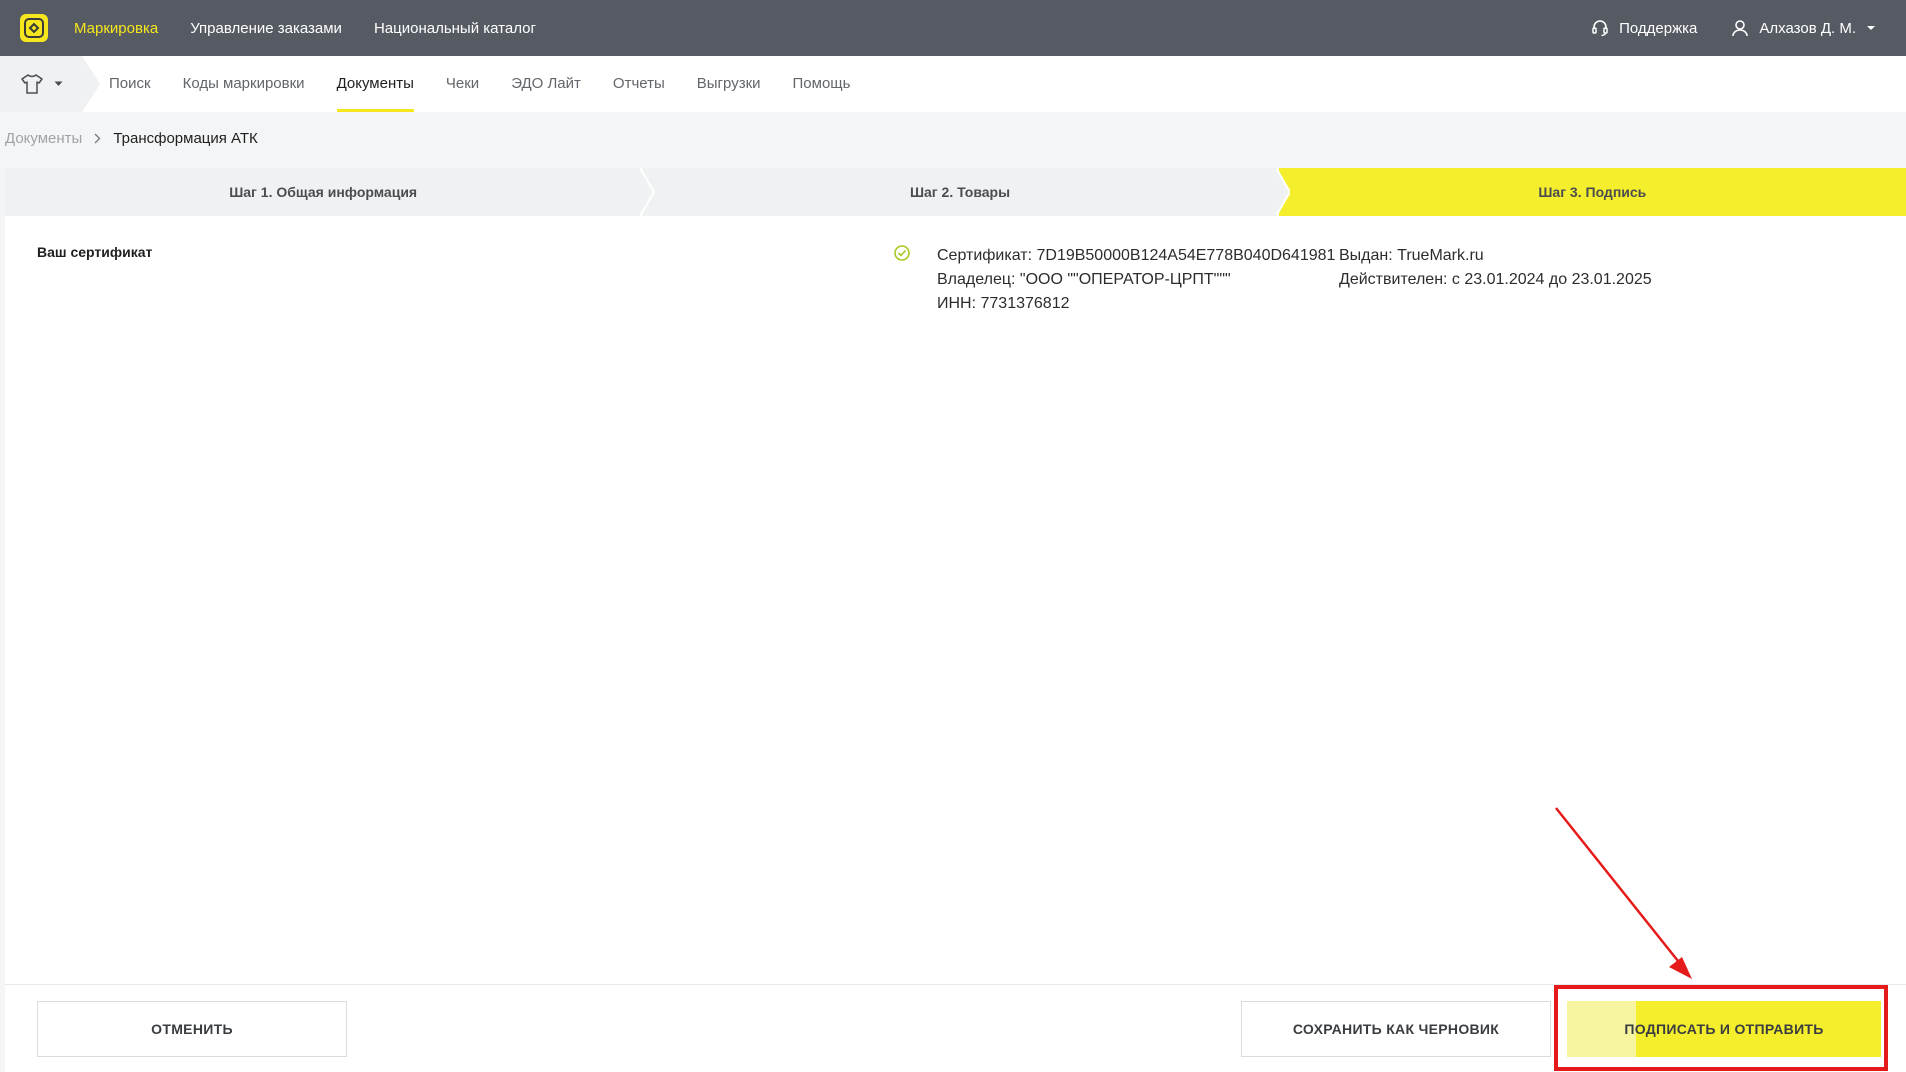  Describe the element at coordinates (455, 28) in the screenshot. I see `top-nav-catalog: Национальный каталог` at that location.